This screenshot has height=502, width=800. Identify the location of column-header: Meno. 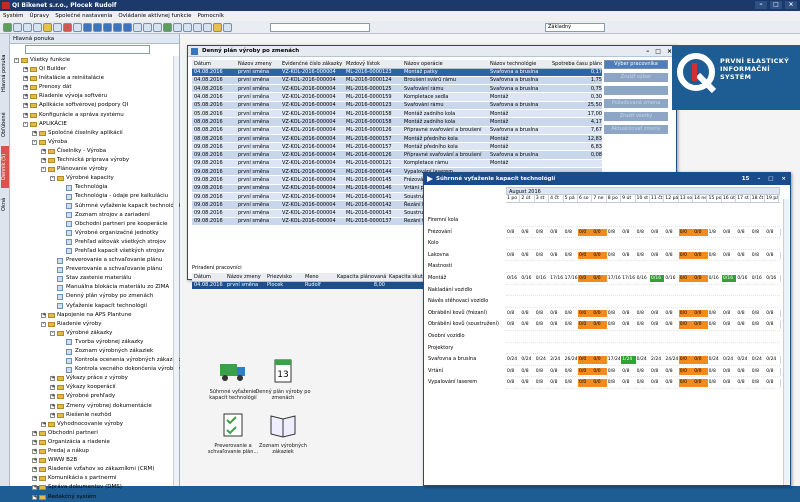
(319, 277).